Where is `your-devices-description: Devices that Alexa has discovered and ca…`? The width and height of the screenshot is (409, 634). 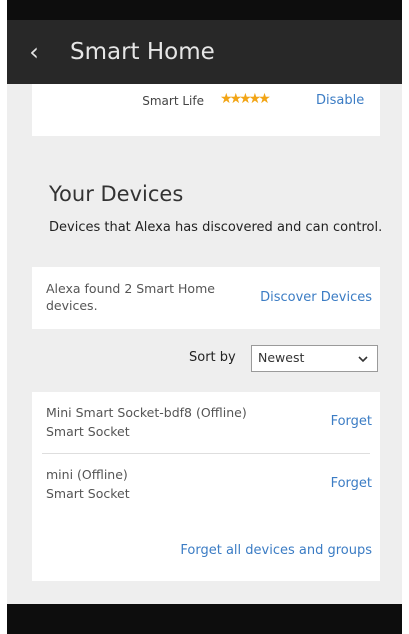 your-devices-description: Devices that Alexa has discovered and ca… is located at coordinates (216, 227).